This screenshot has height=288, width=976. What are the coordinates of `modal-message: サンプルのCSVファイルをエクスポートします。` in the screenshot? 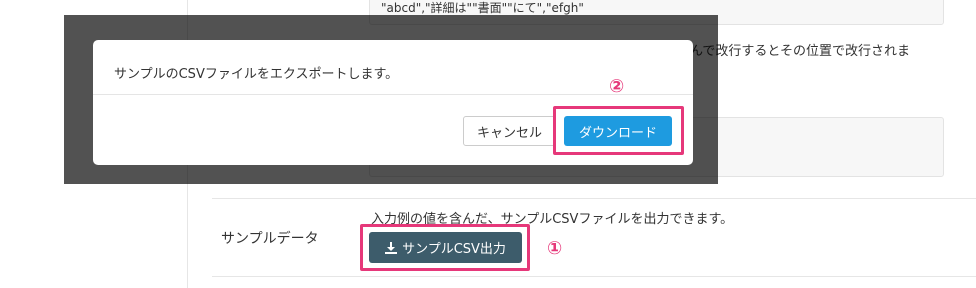 It's located at (256, 74).